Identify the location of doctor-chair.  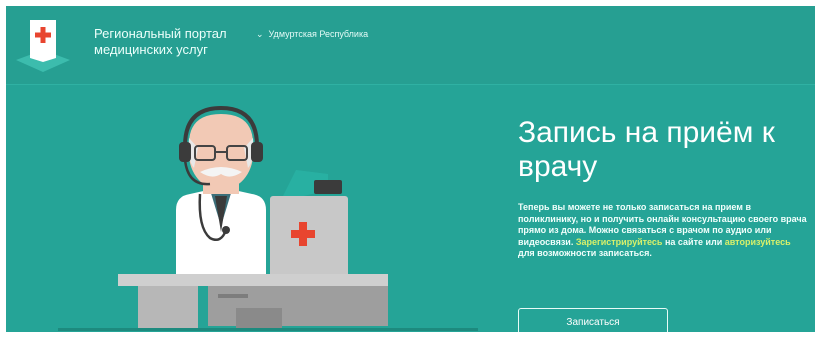
(259, 318).